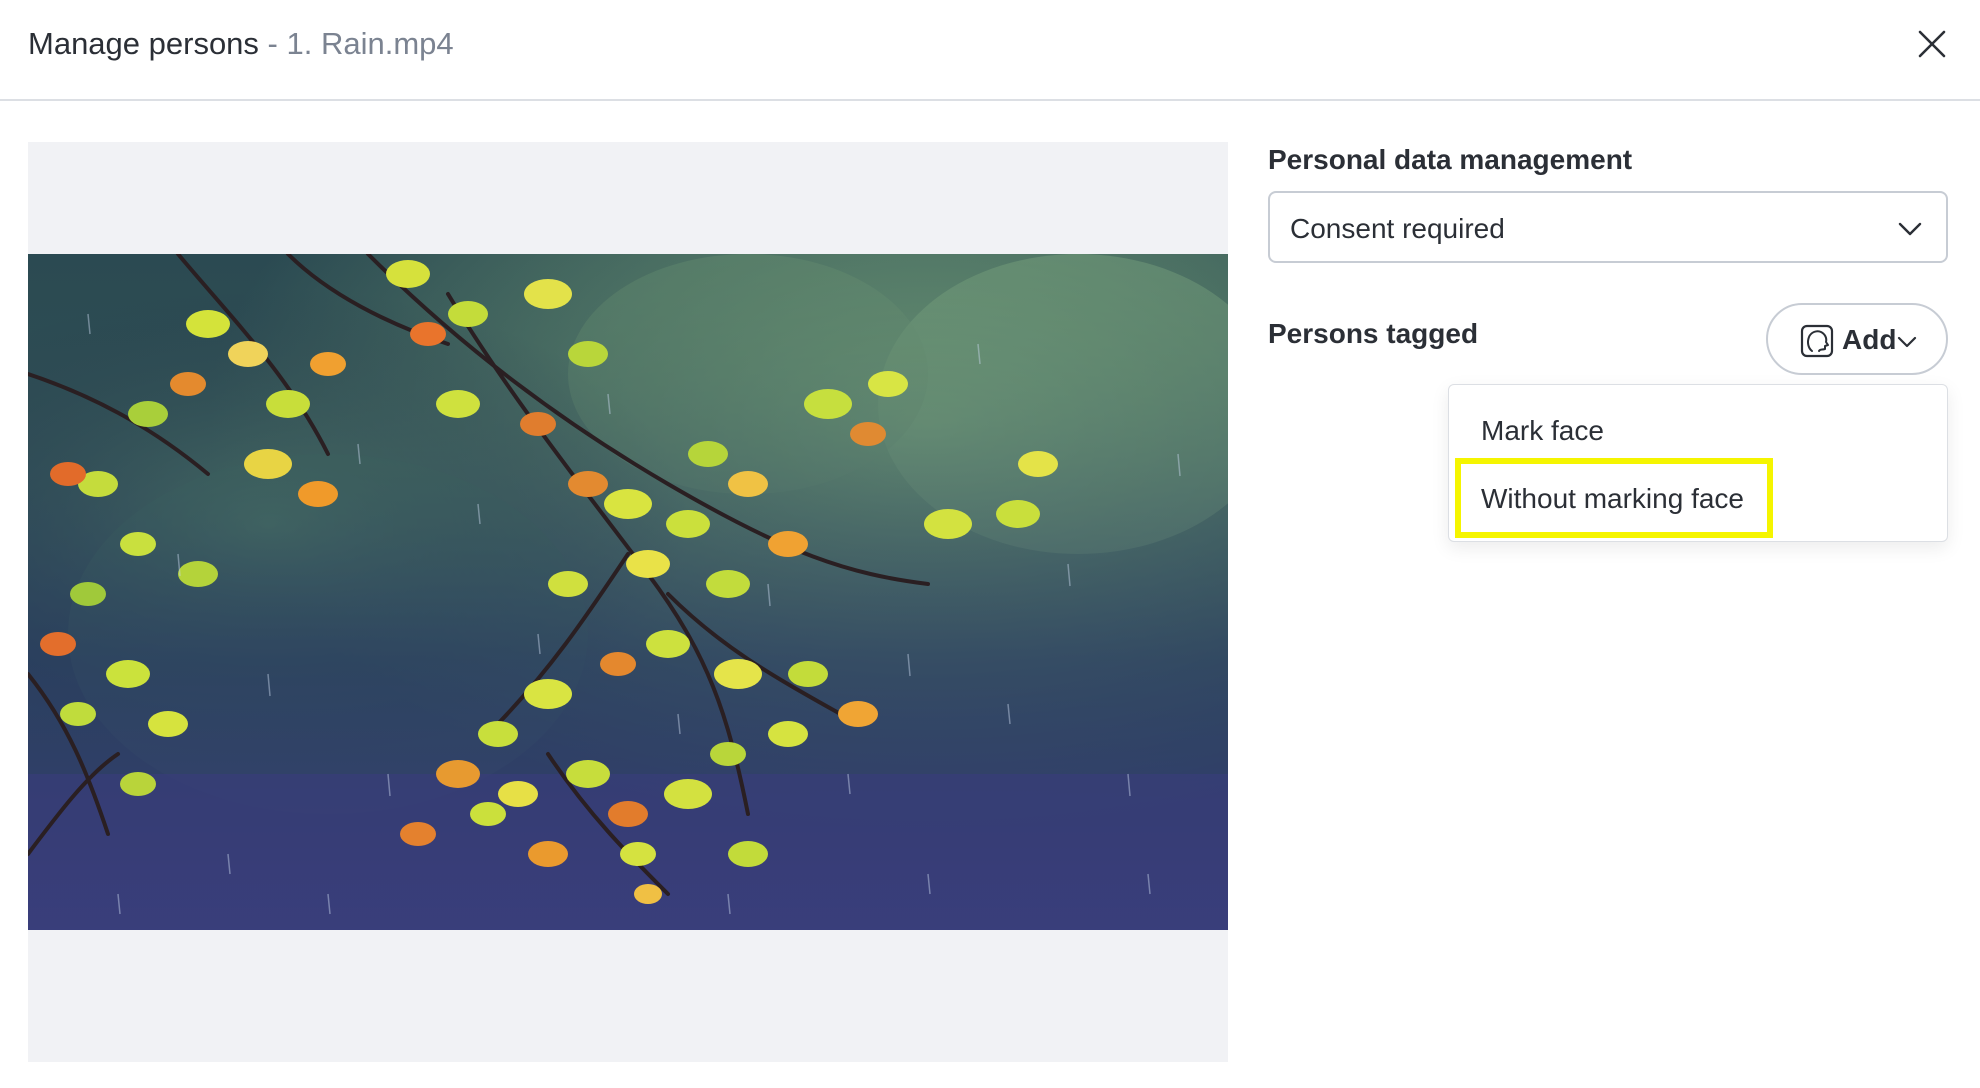 Image resolution: width=1980 pixels, height=1088 pixels. I want to click on file-name: 1. Rain.mp4, so click(370, 43).